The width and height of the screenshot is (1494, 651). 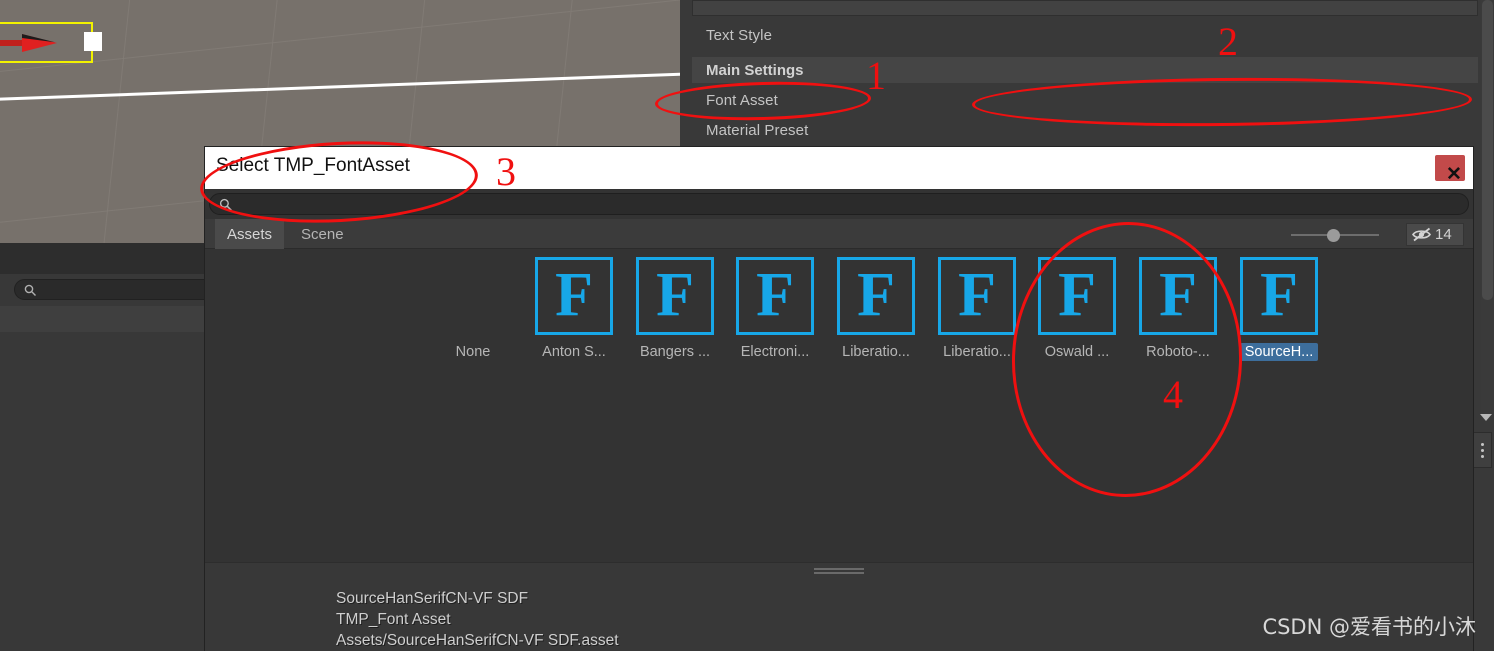 What do you see at coordinates (506, 171) in the screenshot?
I see `annotation-number-3: 3` at bounding box center [506, 171].